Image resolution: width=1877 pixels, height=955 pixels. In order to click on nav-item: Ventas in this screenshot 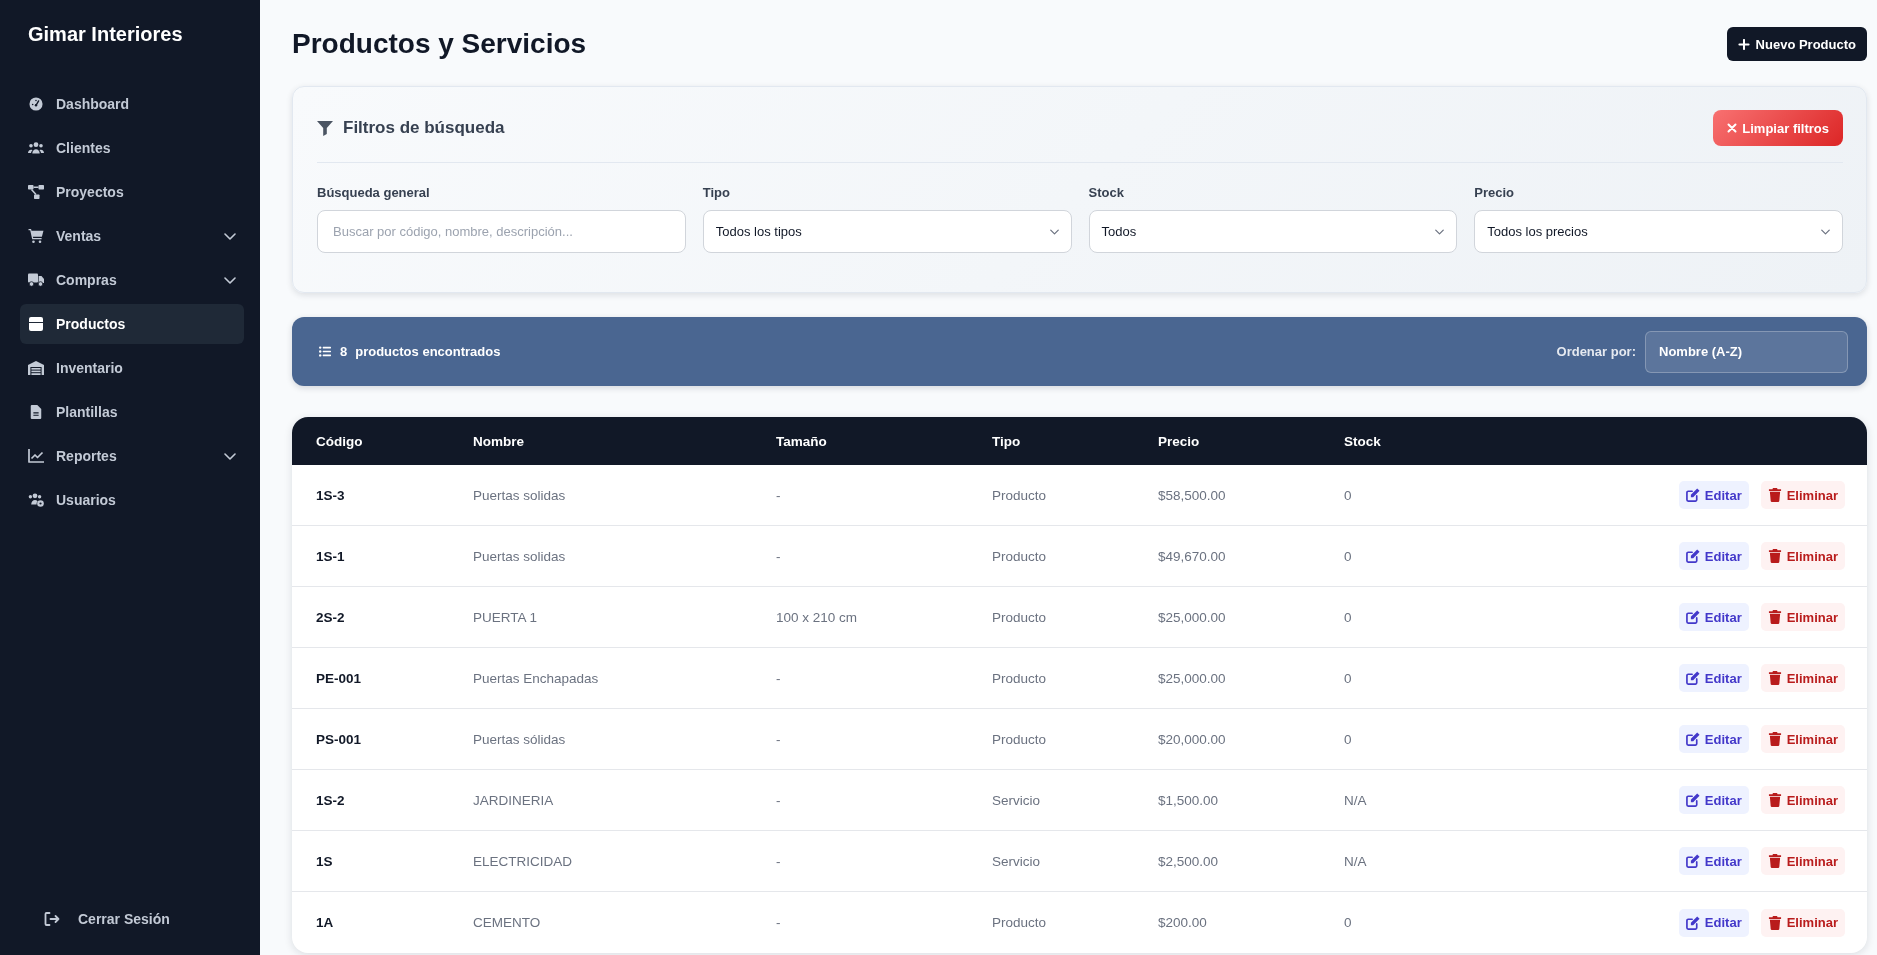, I will do `click(132, 236)`.